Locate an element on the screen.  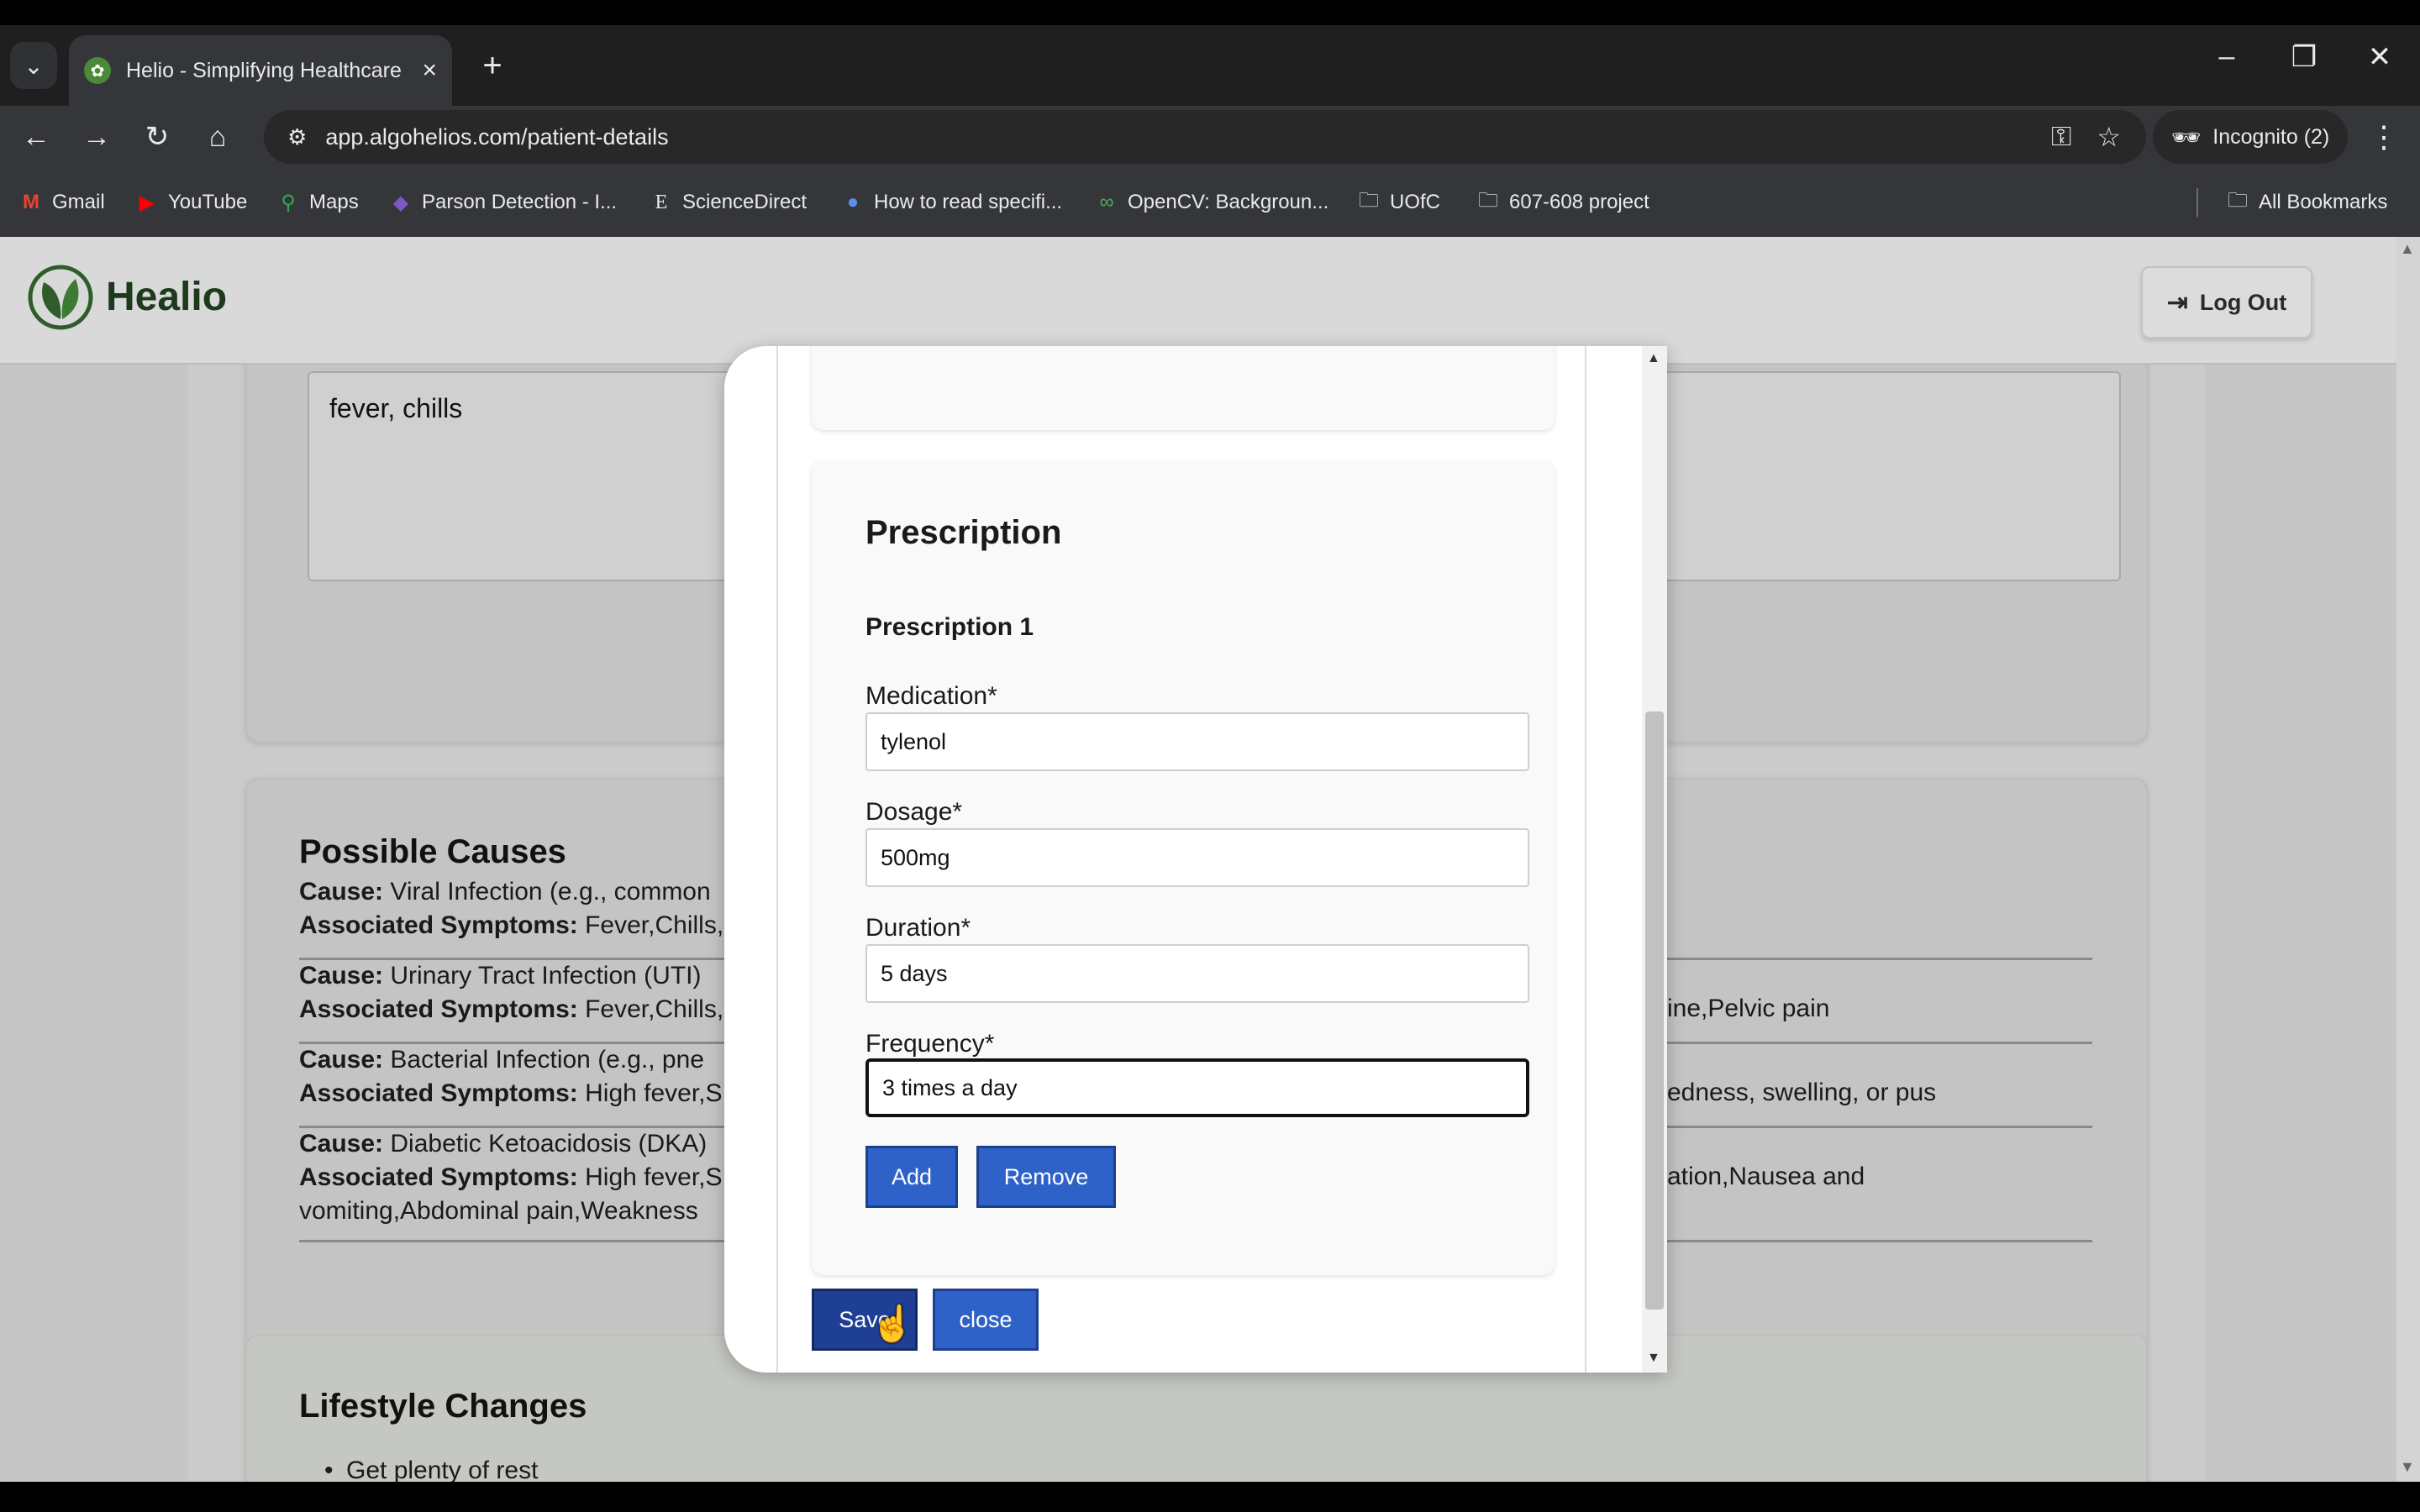
tab-search-chevron-icon: ⌄ is located at coordinates (34, 65).